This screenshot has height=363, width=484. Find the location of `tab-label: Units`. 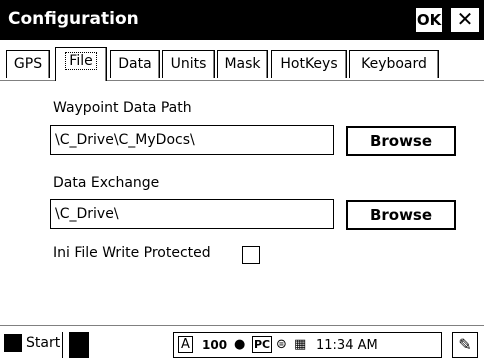

tab-label: Units is located at coordinates (188, 64).